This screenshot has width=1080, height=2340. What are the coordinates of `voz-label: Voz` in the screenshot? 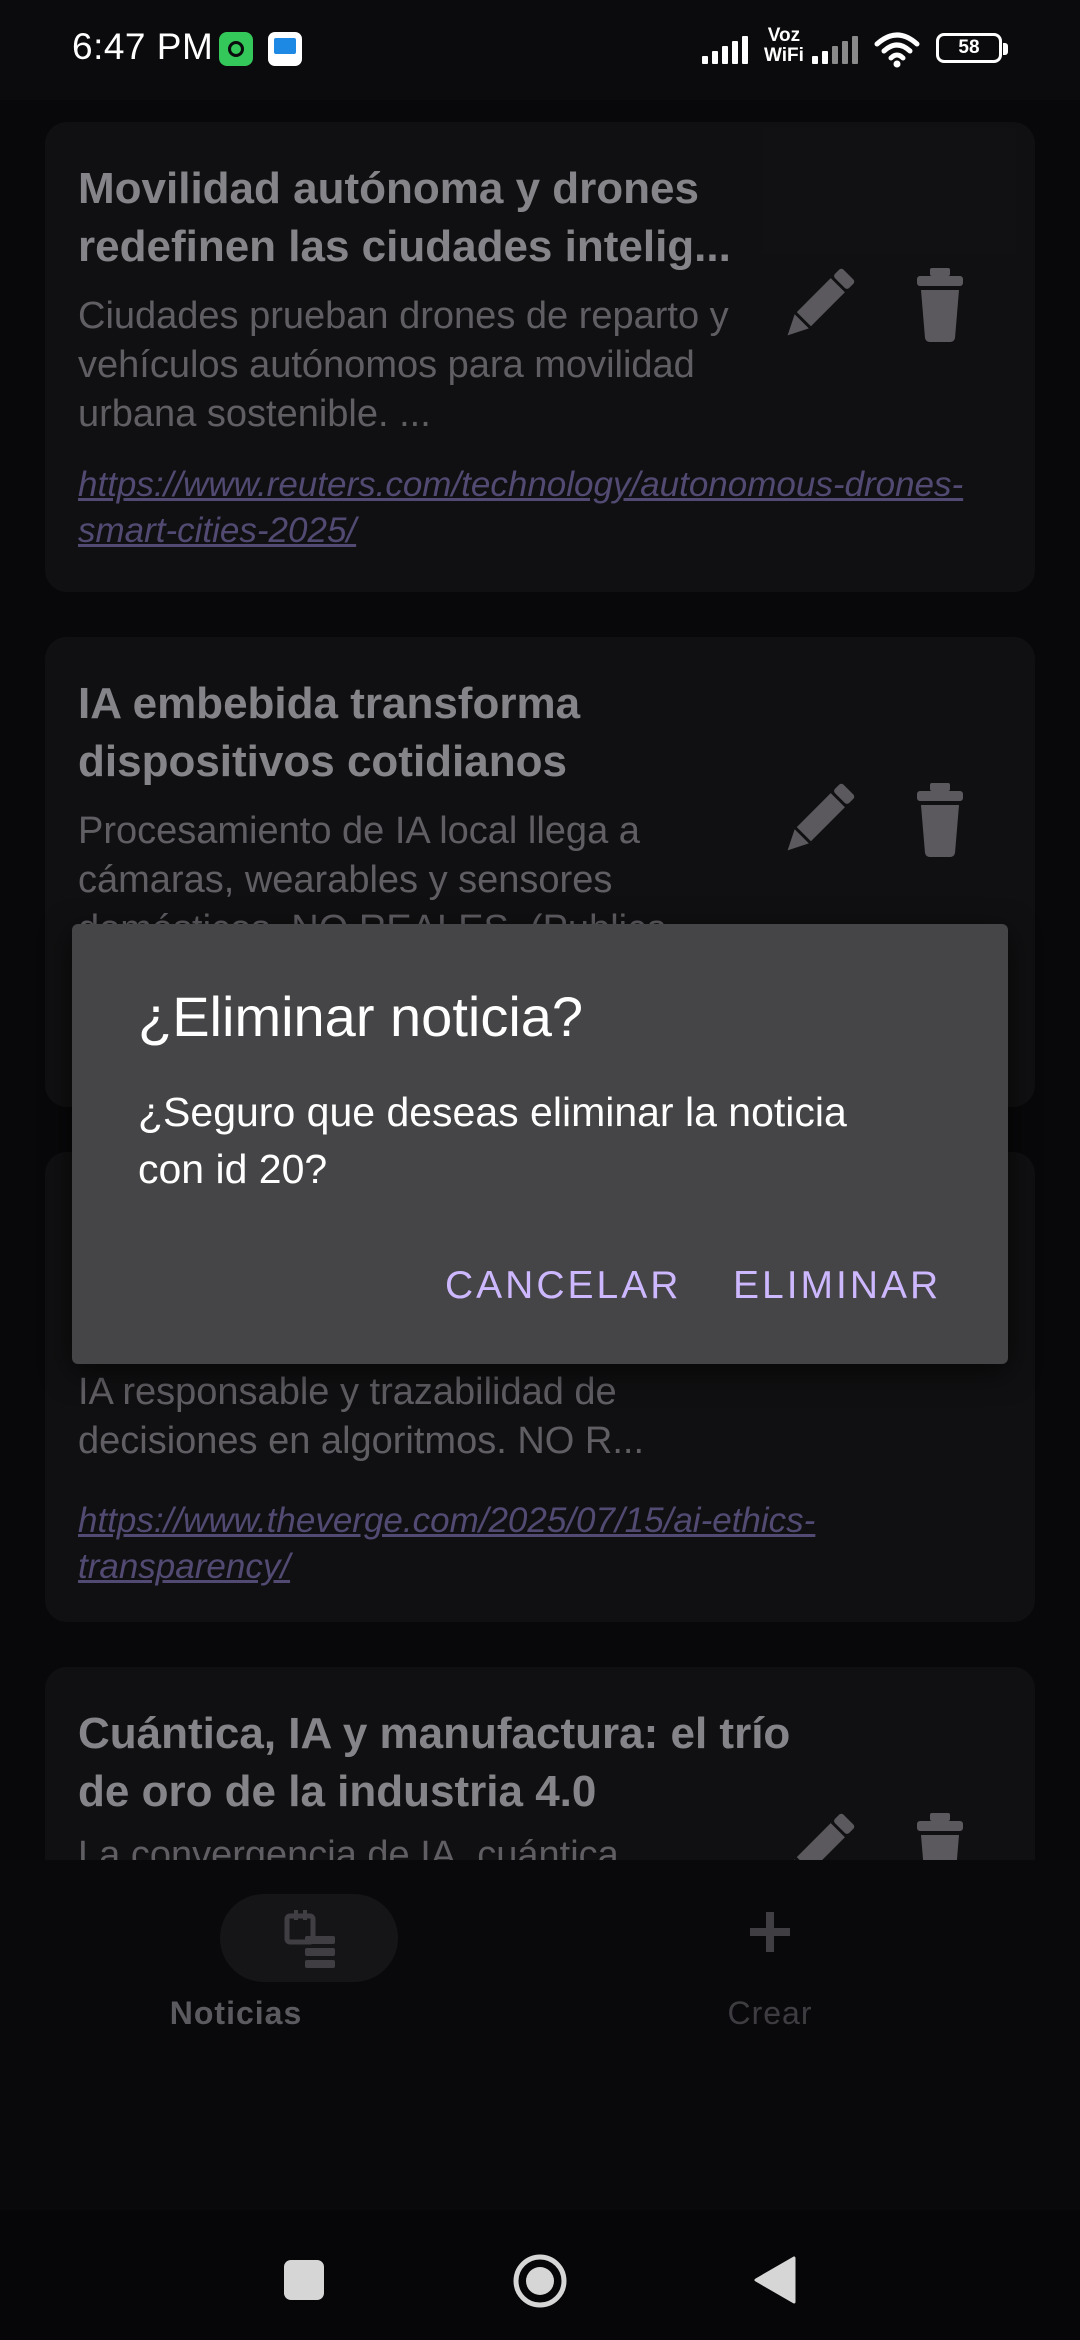 It's located at (784, 35).